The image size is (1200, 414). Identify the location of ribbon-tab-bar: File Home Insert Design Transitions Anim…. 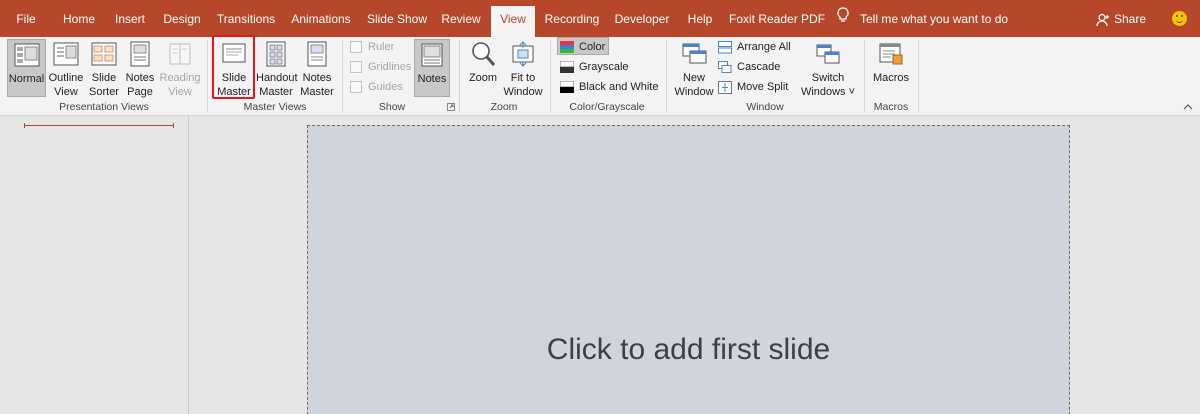
(600, 18).